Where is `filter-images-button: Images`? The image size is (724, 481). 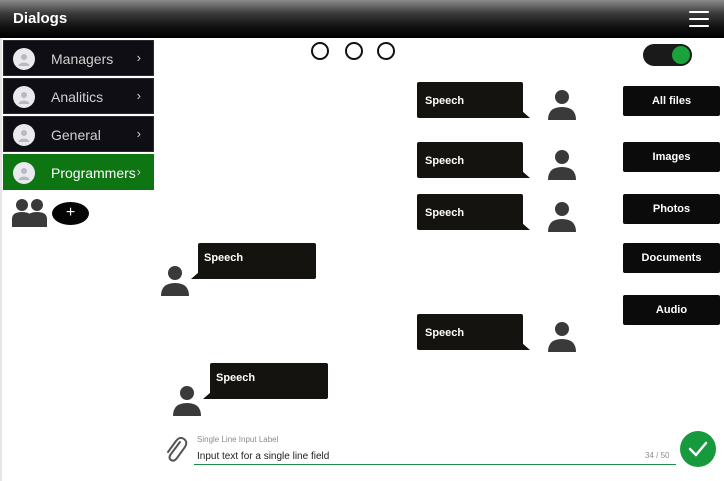 filter-images-button: Images is located at coordinates (671, 157).